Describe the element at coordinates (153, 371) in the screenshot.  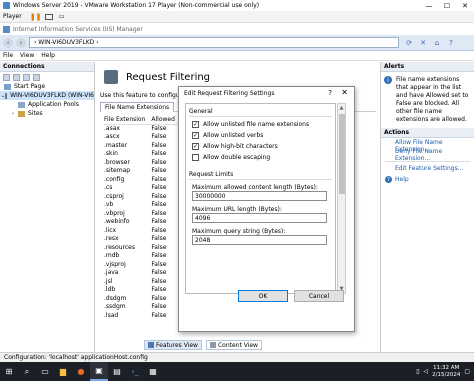
I see `app-icon: ▦` at that location.